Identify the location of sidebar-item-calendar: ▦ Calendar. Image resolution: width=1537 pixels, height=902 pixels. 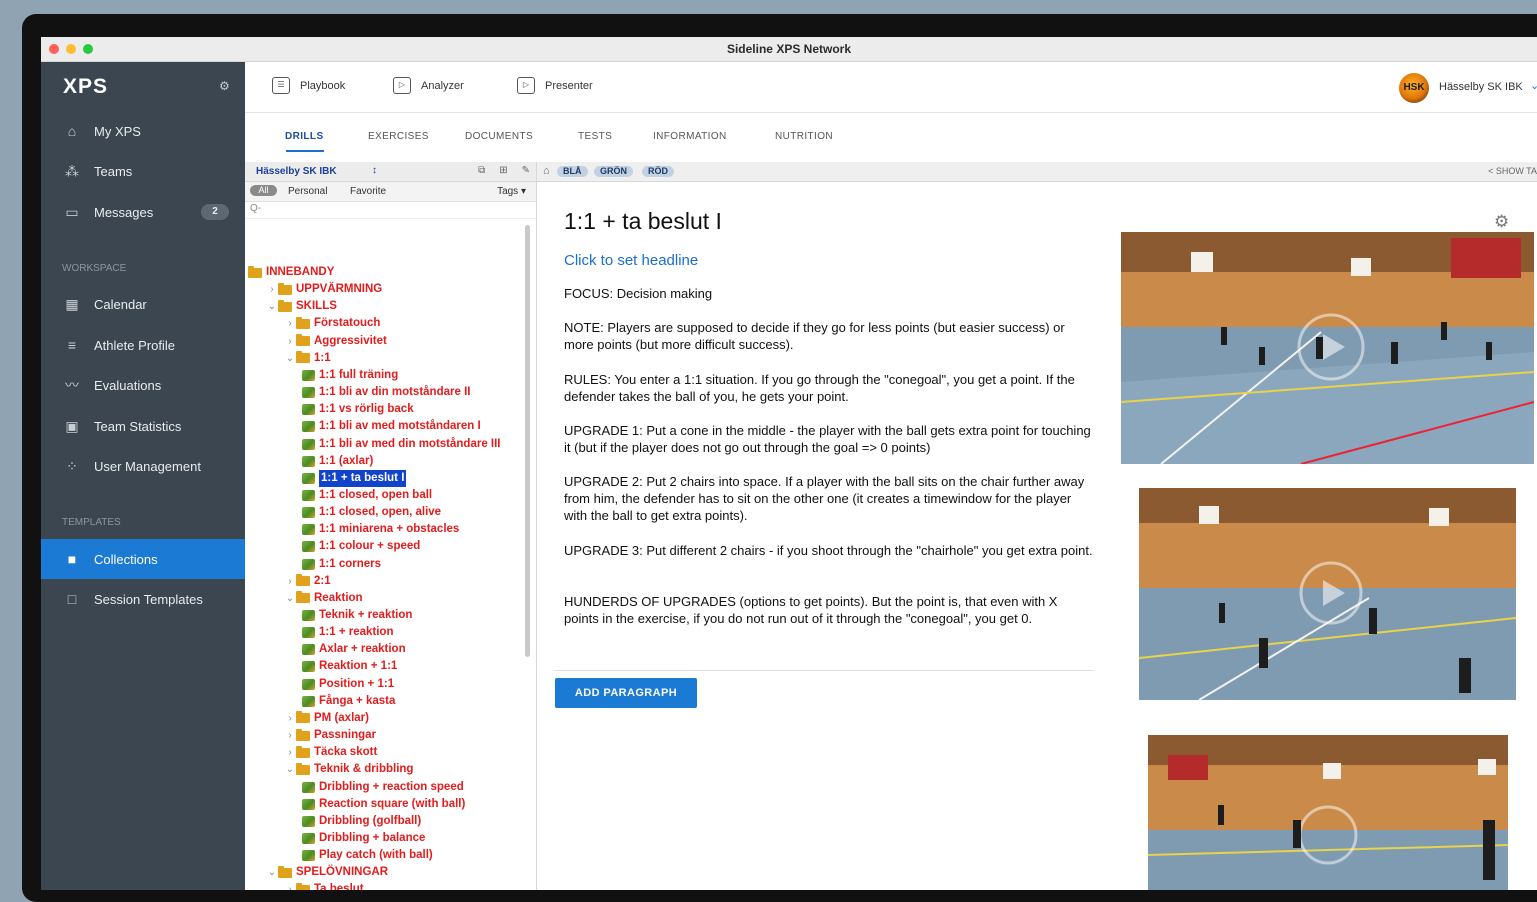
(143, 304).